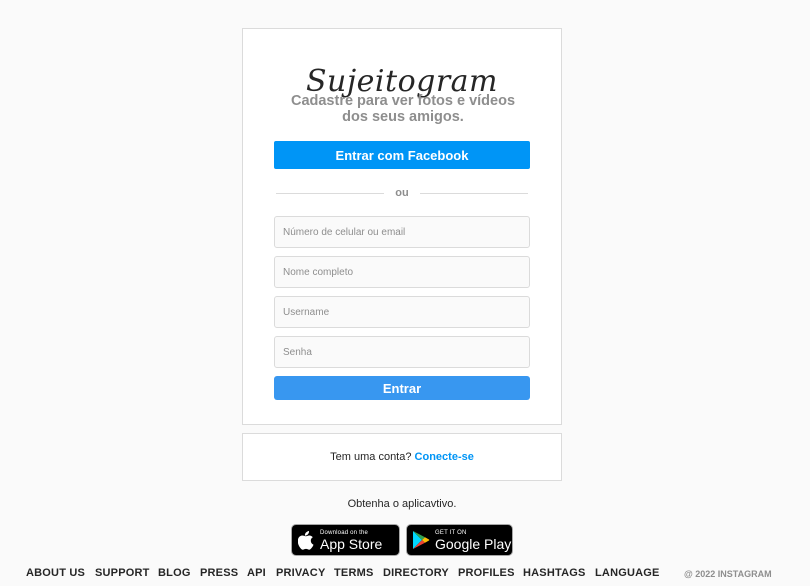 The width and height of the screenshot is (810, 586). I want to click on facebook-login-button: Entrar com Facebook, so click(402, 155).